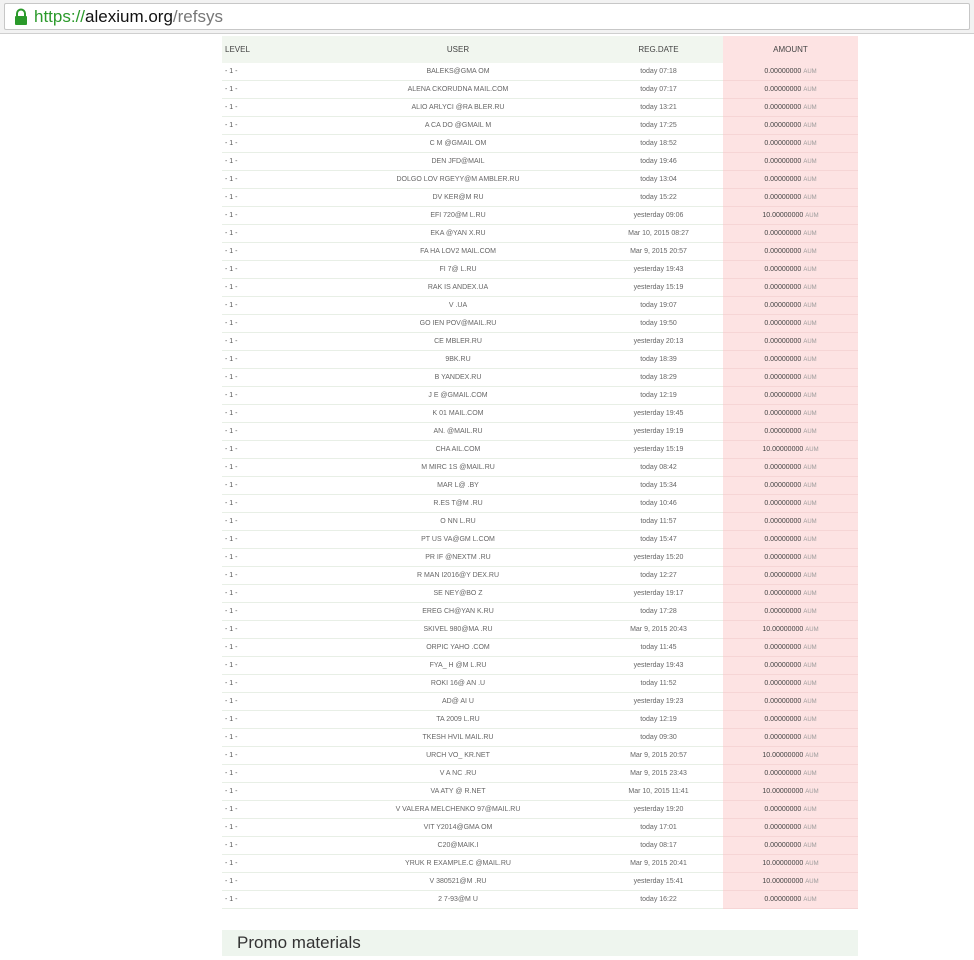 The width and height of the screenshot is (974, 960). What do you see at coordinates (658, 665) in the screenshot?
I see `row-reg-date: yesterday 19:43` at bounding box center [658, 665].